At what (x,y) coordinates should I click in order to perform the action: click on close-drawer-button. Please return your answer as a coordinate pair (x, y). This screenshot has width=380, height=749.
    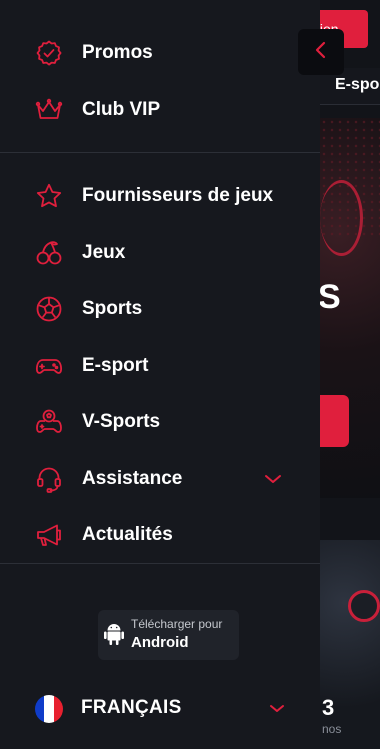
    Looking at the image, I should click on (321, 52).